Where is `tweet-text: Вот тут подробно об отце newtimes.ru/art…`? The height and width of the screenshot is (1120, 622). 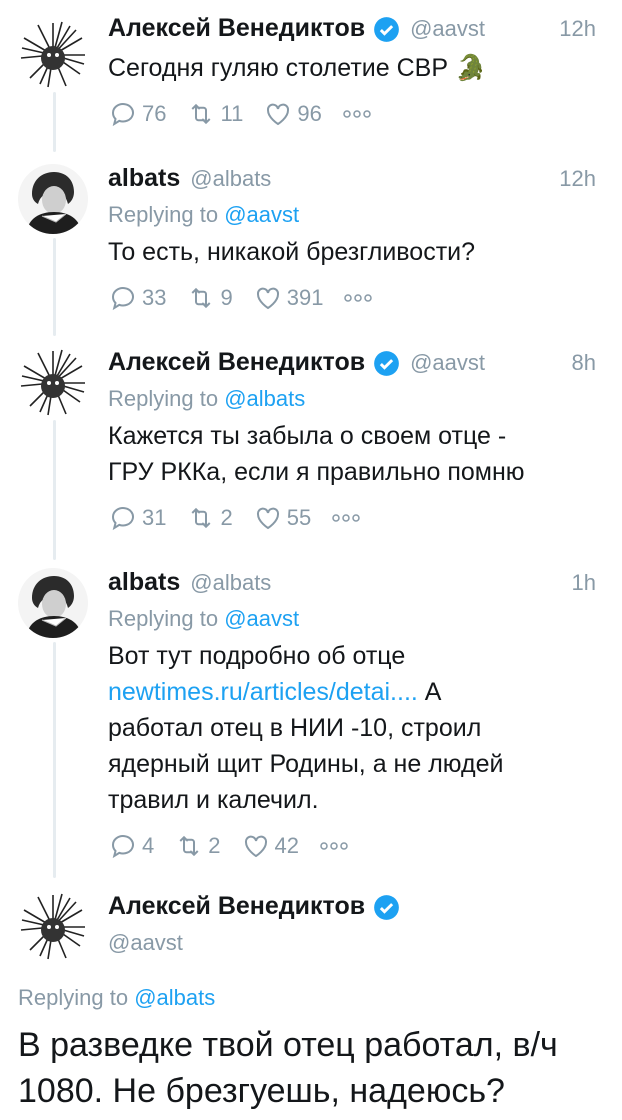
tweet-text: Вот тут подробно об отце newtimes.ru/art… is located at coordinates (352, 728).